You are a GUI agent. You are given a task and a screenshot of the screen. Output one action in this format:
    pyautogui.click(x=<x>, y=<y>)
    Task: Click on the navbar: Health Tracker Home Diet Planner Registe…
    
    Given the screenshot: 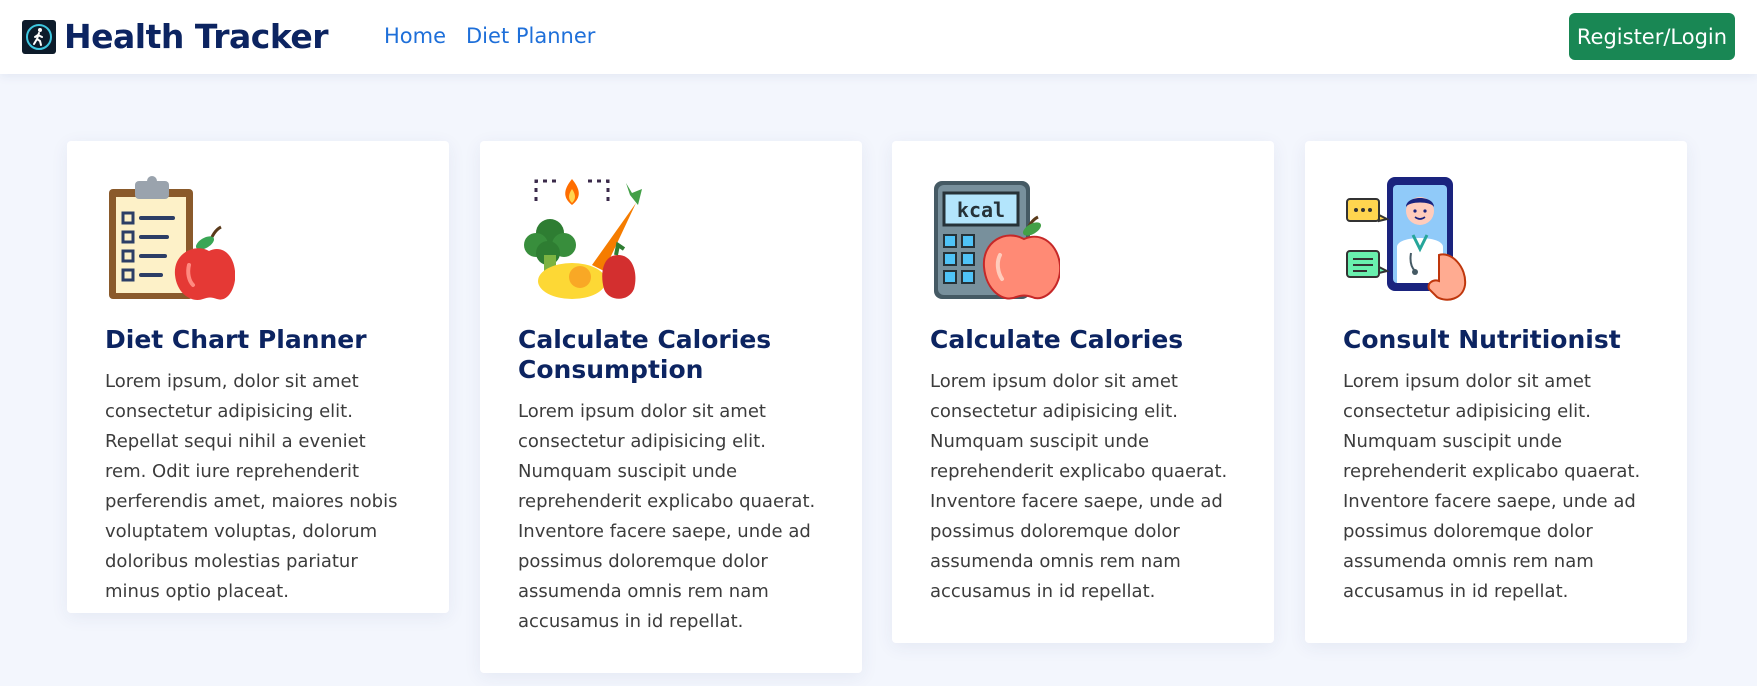 What is the action you would take?
    pyautogui.click(x=878, y=37)
    